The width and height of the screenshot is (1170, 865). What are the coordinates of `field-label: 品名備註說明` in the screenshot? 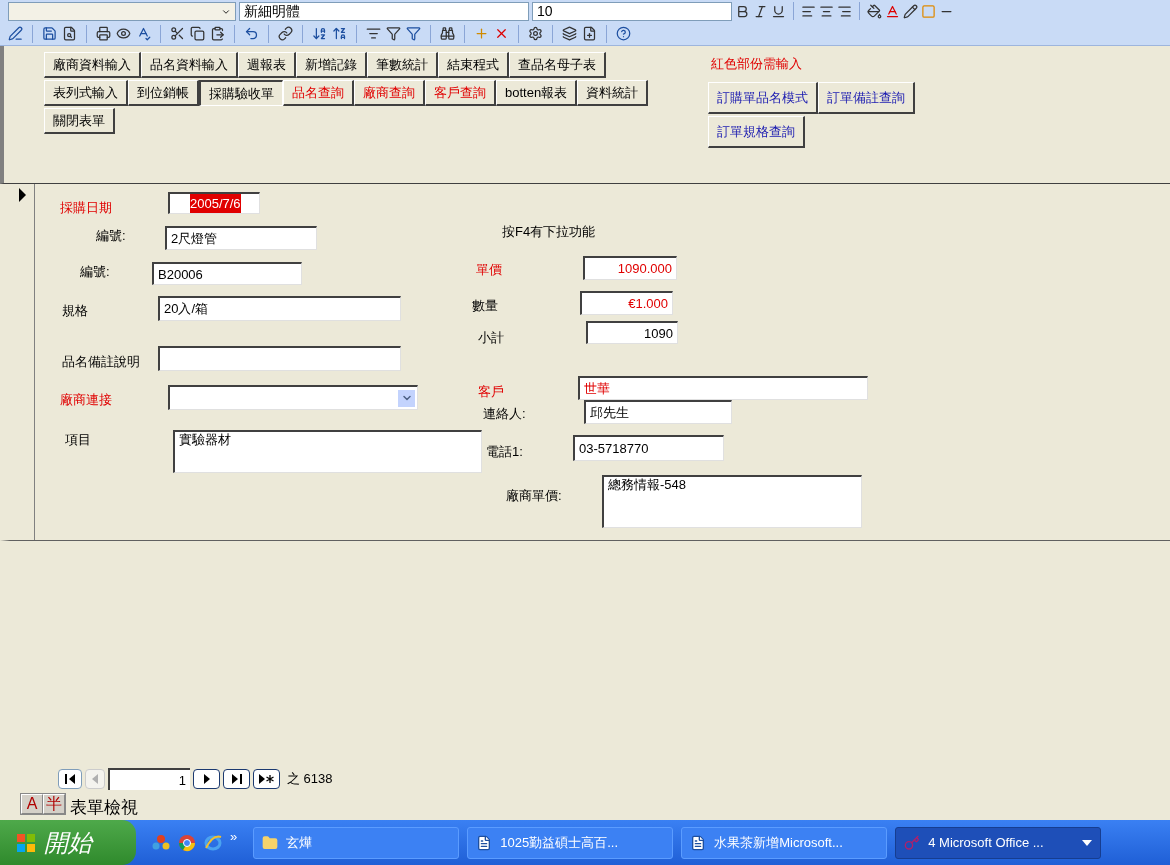 It's located at (101, 362).